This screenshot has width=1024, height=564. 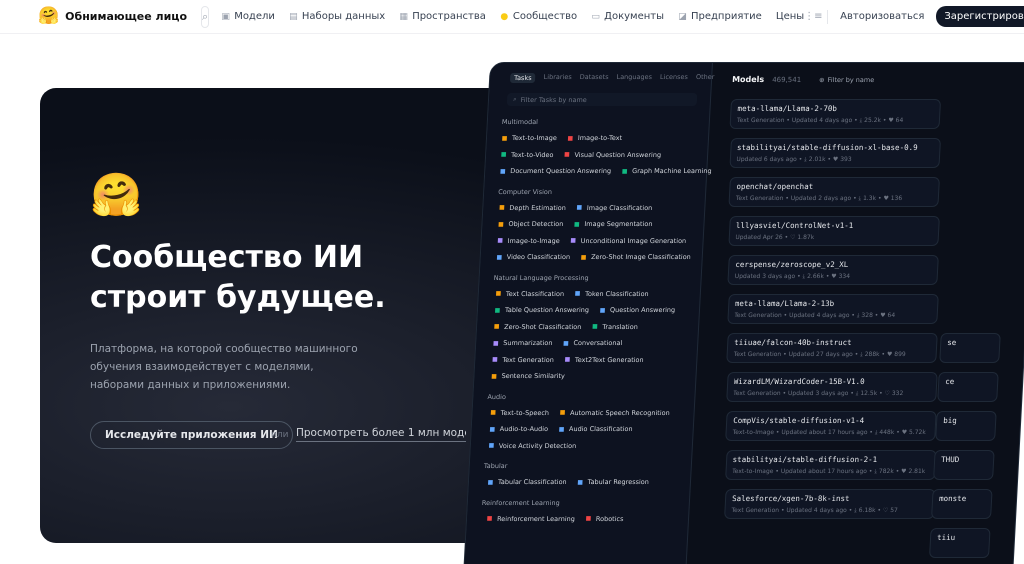 What do you see at coordinates (970, 348) in the screenshot?
I see `side-model-card: se` at bounding box center [970, 348].